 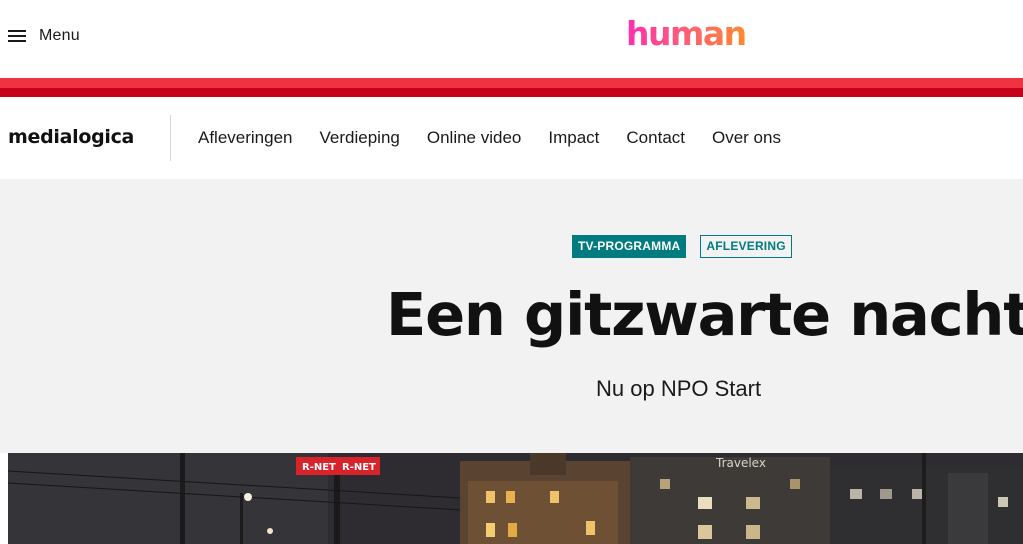 What do you see at coordinates (170, 138) in the screenshot?
I see `nav-divider` at bounding box center [170, 138].